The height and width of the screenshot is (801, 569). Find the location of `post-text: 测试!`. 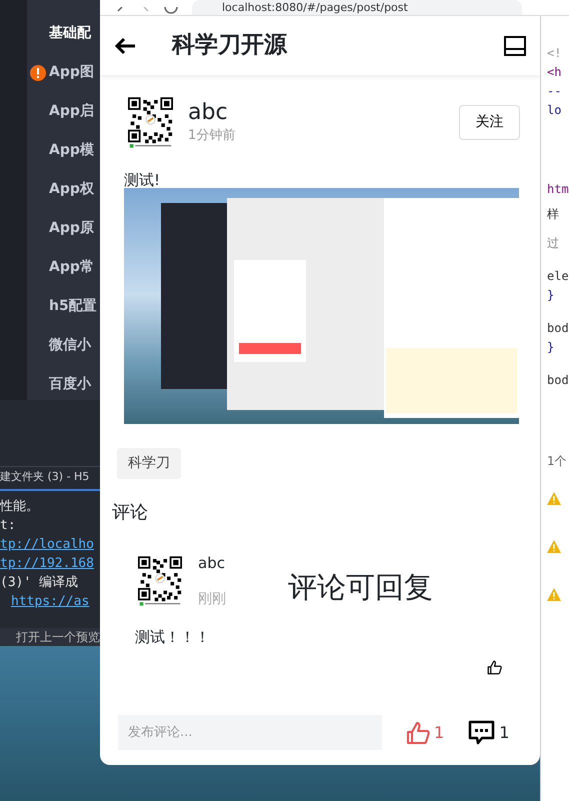

post-text: 测试! is located at coordinates (143, 180).